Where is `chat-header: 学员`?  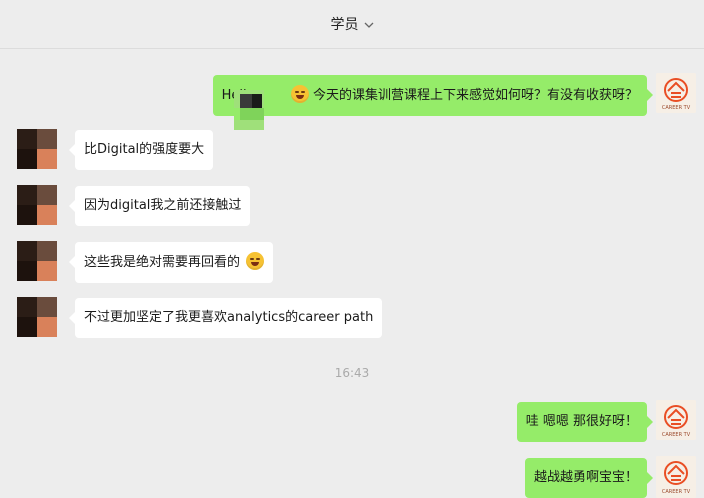 chat-header: 学员 is located at coordinates (352, 24).